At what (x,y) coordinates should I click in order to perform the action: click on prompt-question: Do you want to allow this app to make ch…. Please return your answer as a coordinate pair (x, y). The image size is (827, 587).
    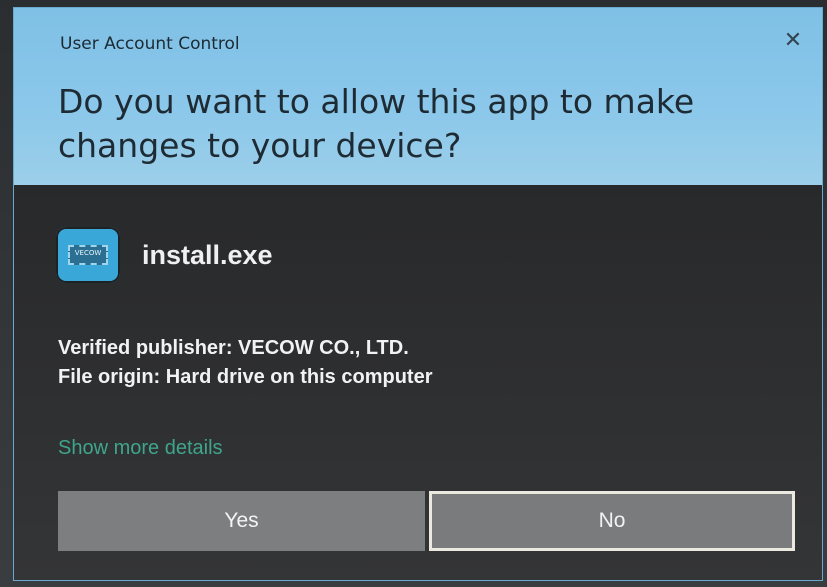
    Looking at the image, I should click on (376, 123).